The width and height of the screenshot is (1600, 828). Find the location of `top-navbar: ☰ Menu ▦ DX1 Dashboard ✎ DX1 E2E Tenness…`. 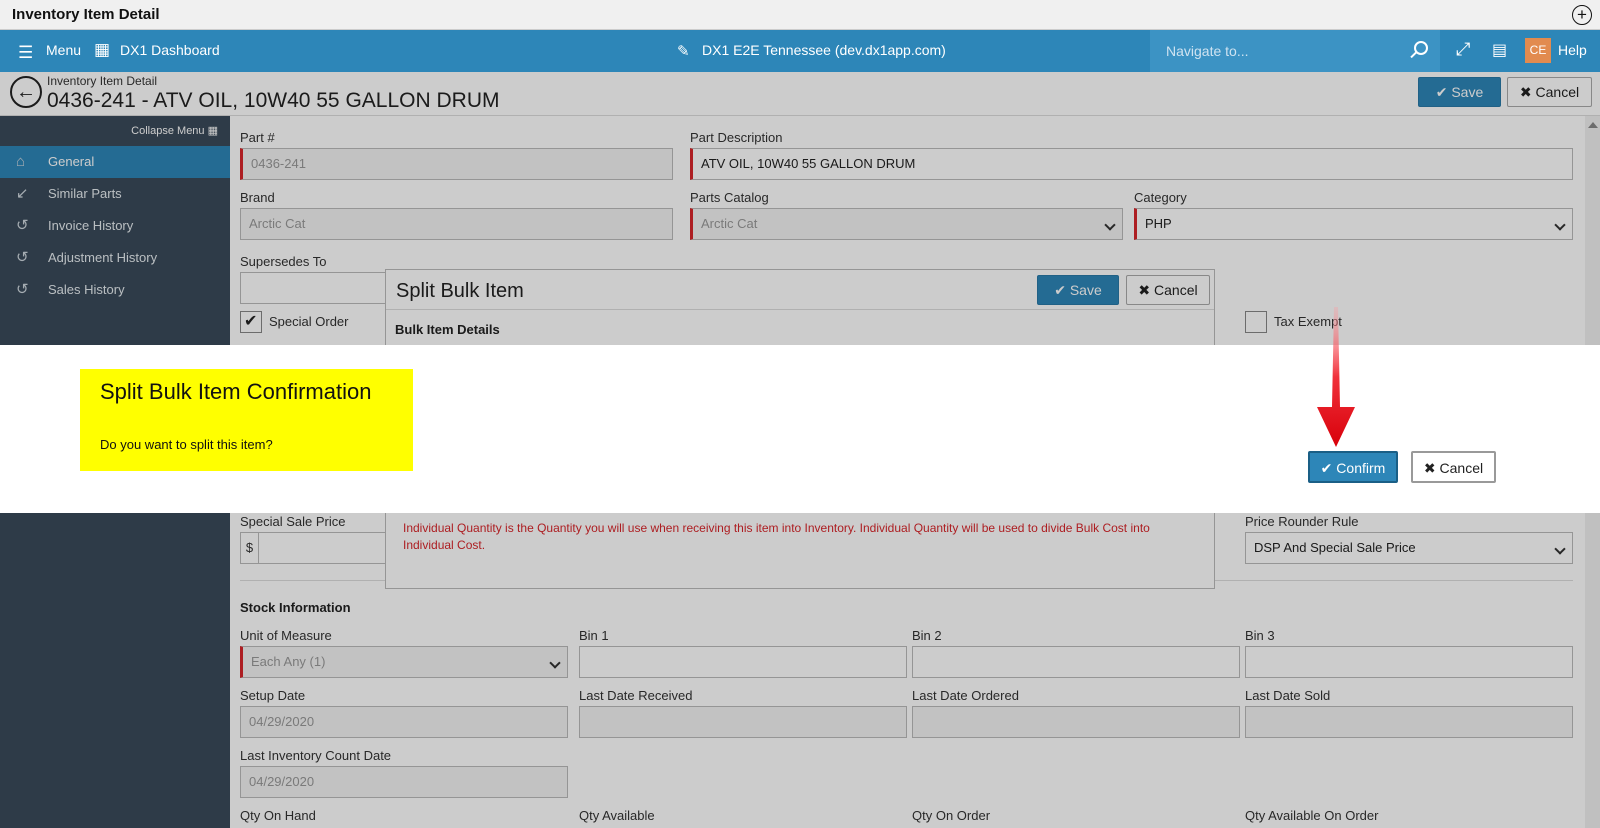

top-navbar: ☰ Menu ▦ DX1 Dashboard ✎ DX1 E2E Tenness… is located at coordinates (800, 51).